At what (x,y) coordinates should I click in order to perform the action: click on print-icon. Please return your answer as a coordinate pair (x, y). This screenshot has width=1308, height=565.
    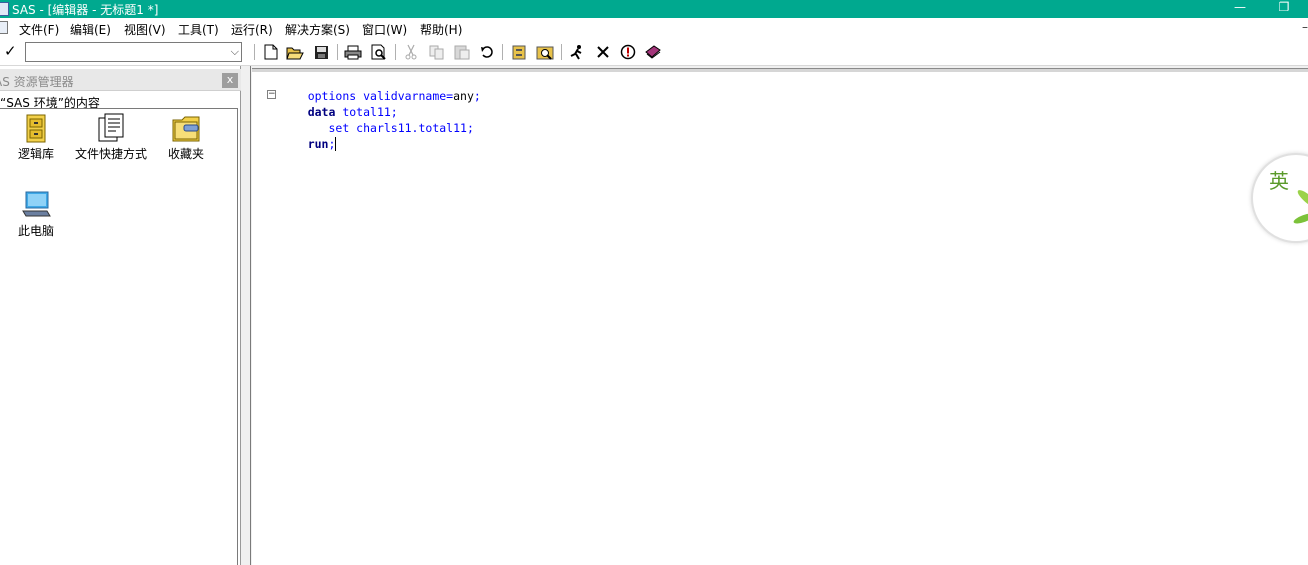
    Looking at the image, I should click on (353, 52).